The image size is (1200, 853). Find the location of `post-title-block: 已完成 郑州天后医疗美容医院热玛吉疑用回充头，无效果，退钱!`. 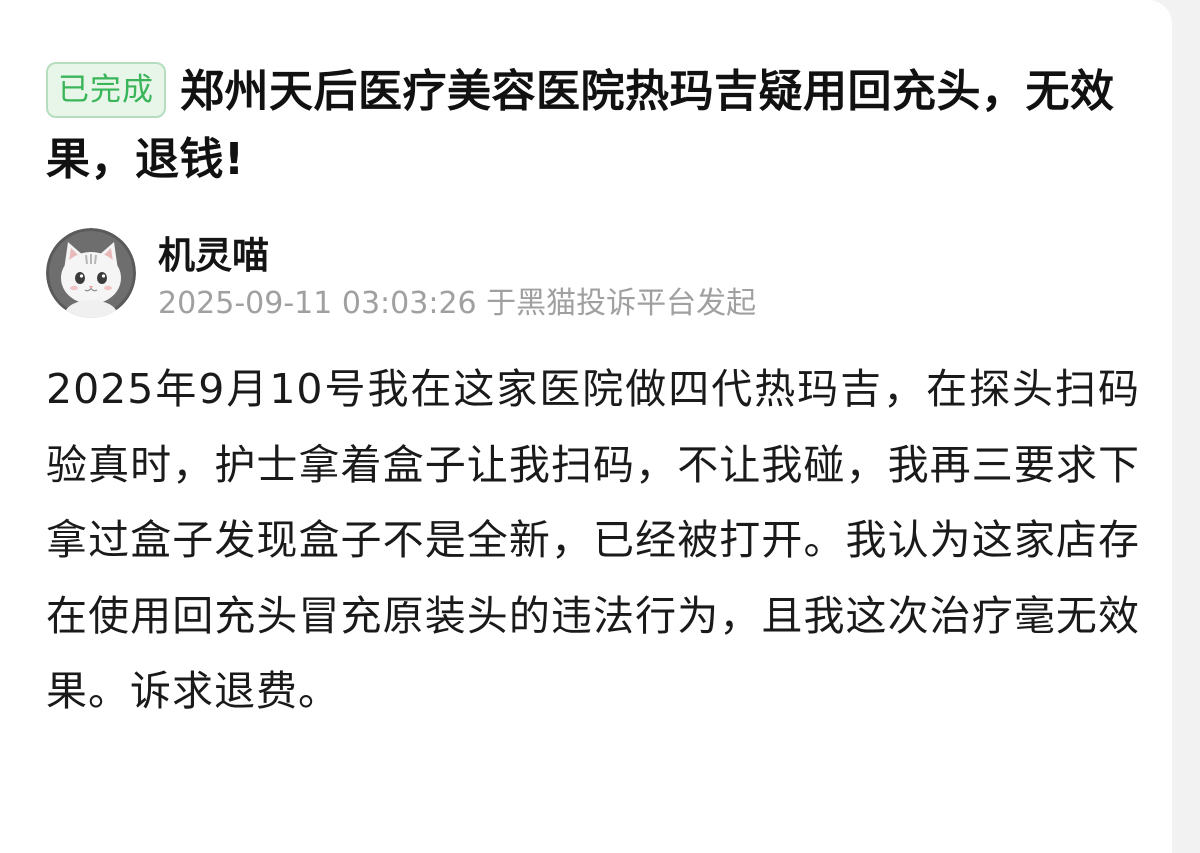

post-title-block: 已完成 郑州天后医疗美容医院热玛吉疑用回充头，无效果，退钱! is located at coordinates (591, 126).